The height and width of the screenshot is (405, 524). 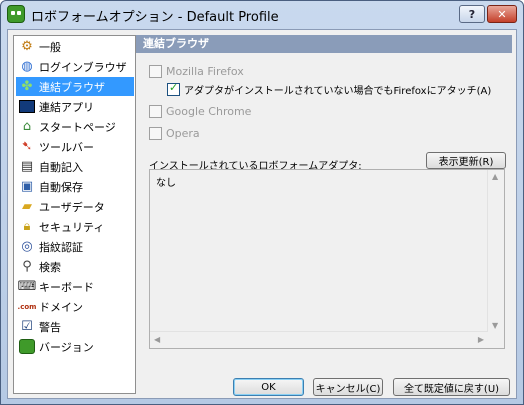 I want to click on gear-icon: ⚙, so click(x=27, y=46).